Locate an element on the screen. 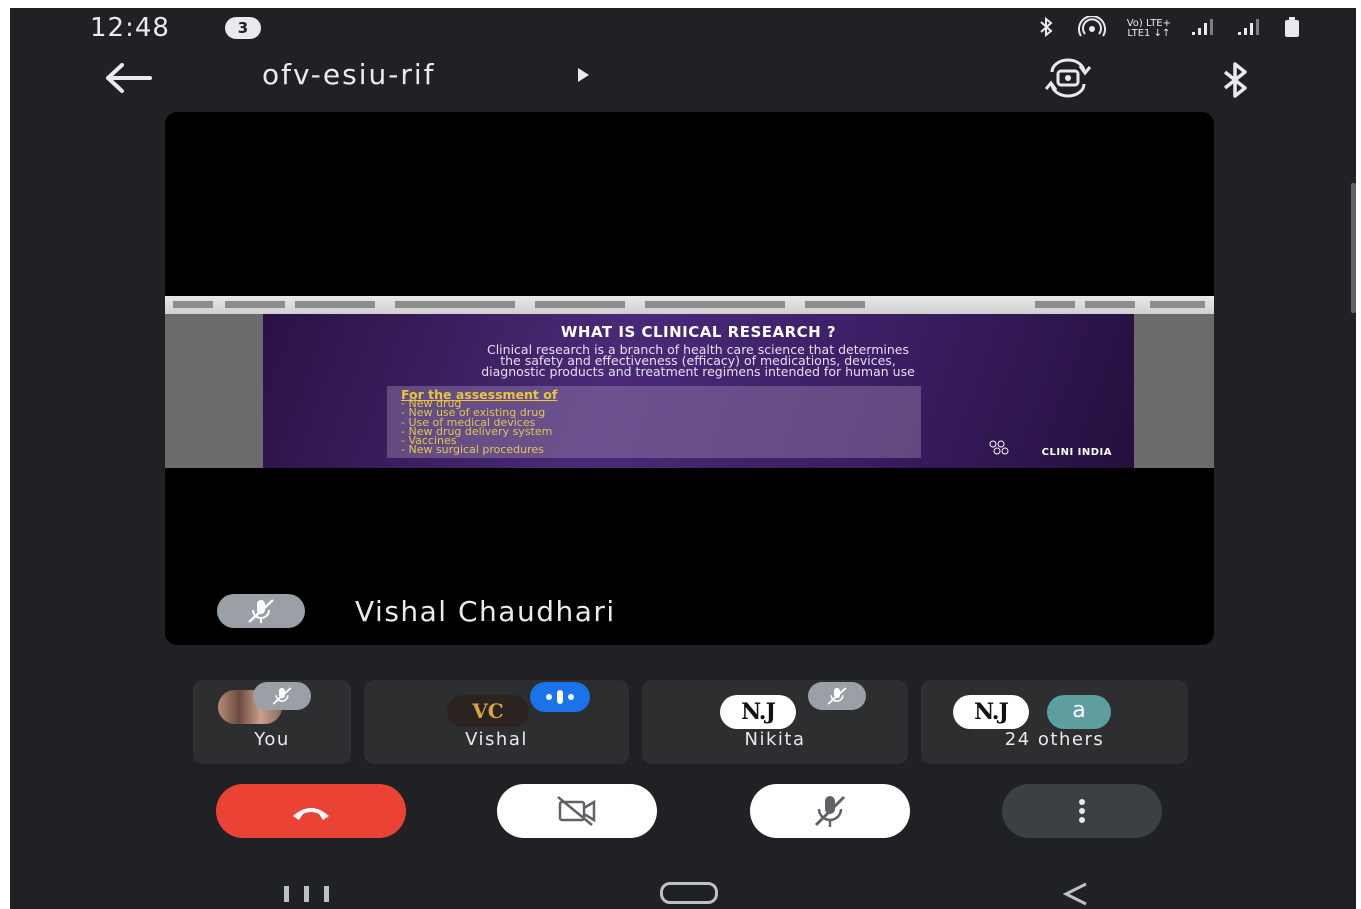  speaking-indicator is located at coordinates (560, 697).